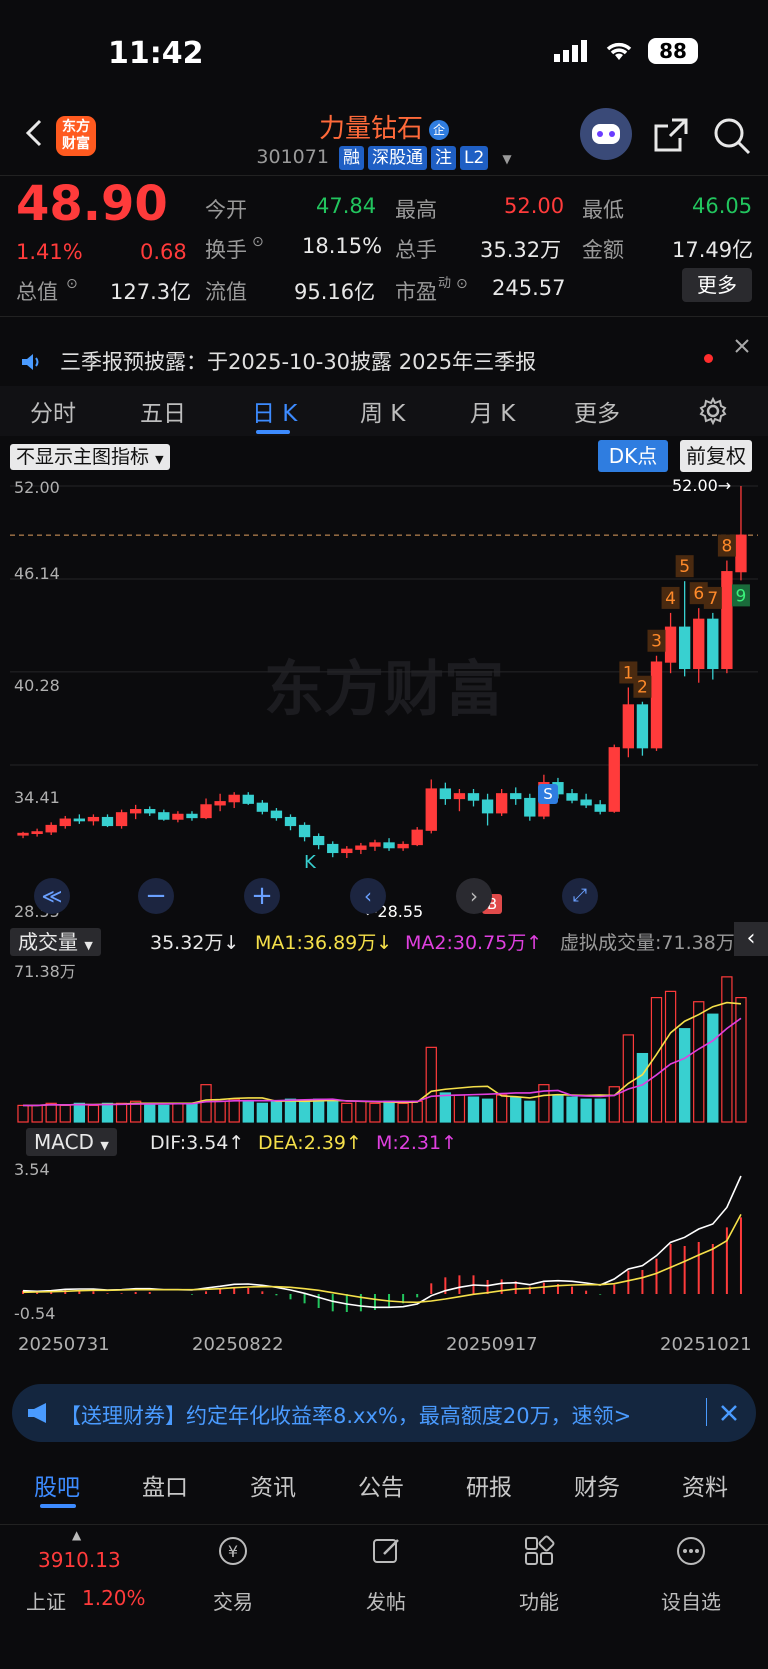 Image resolution: width=768 pixels, height=1669 pixels. Describe the element at coordinates (684, 567) in the screenshot. I see `nine-turn-label: 5` at that location.